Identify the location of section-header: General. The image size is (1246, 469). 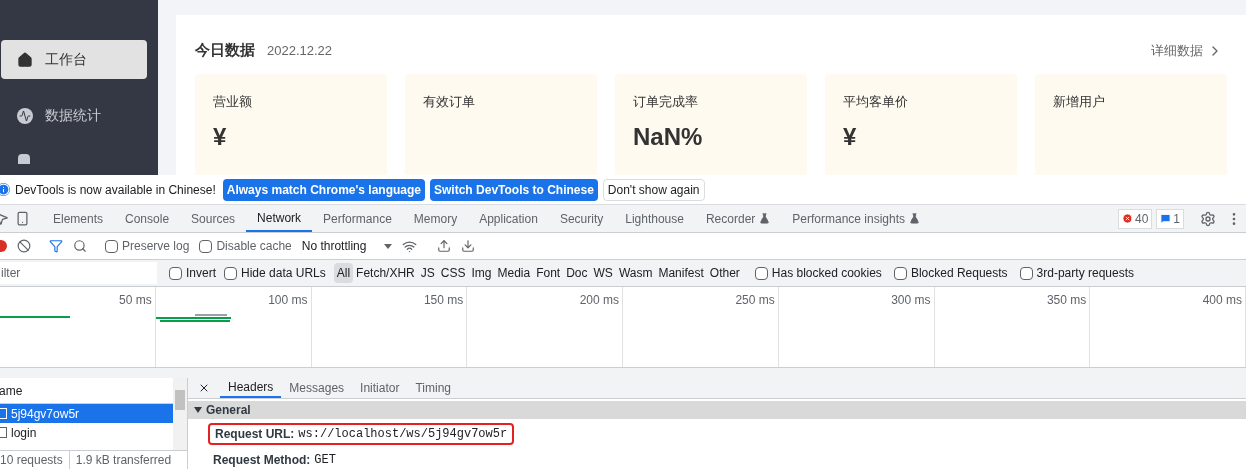
(717, 410).